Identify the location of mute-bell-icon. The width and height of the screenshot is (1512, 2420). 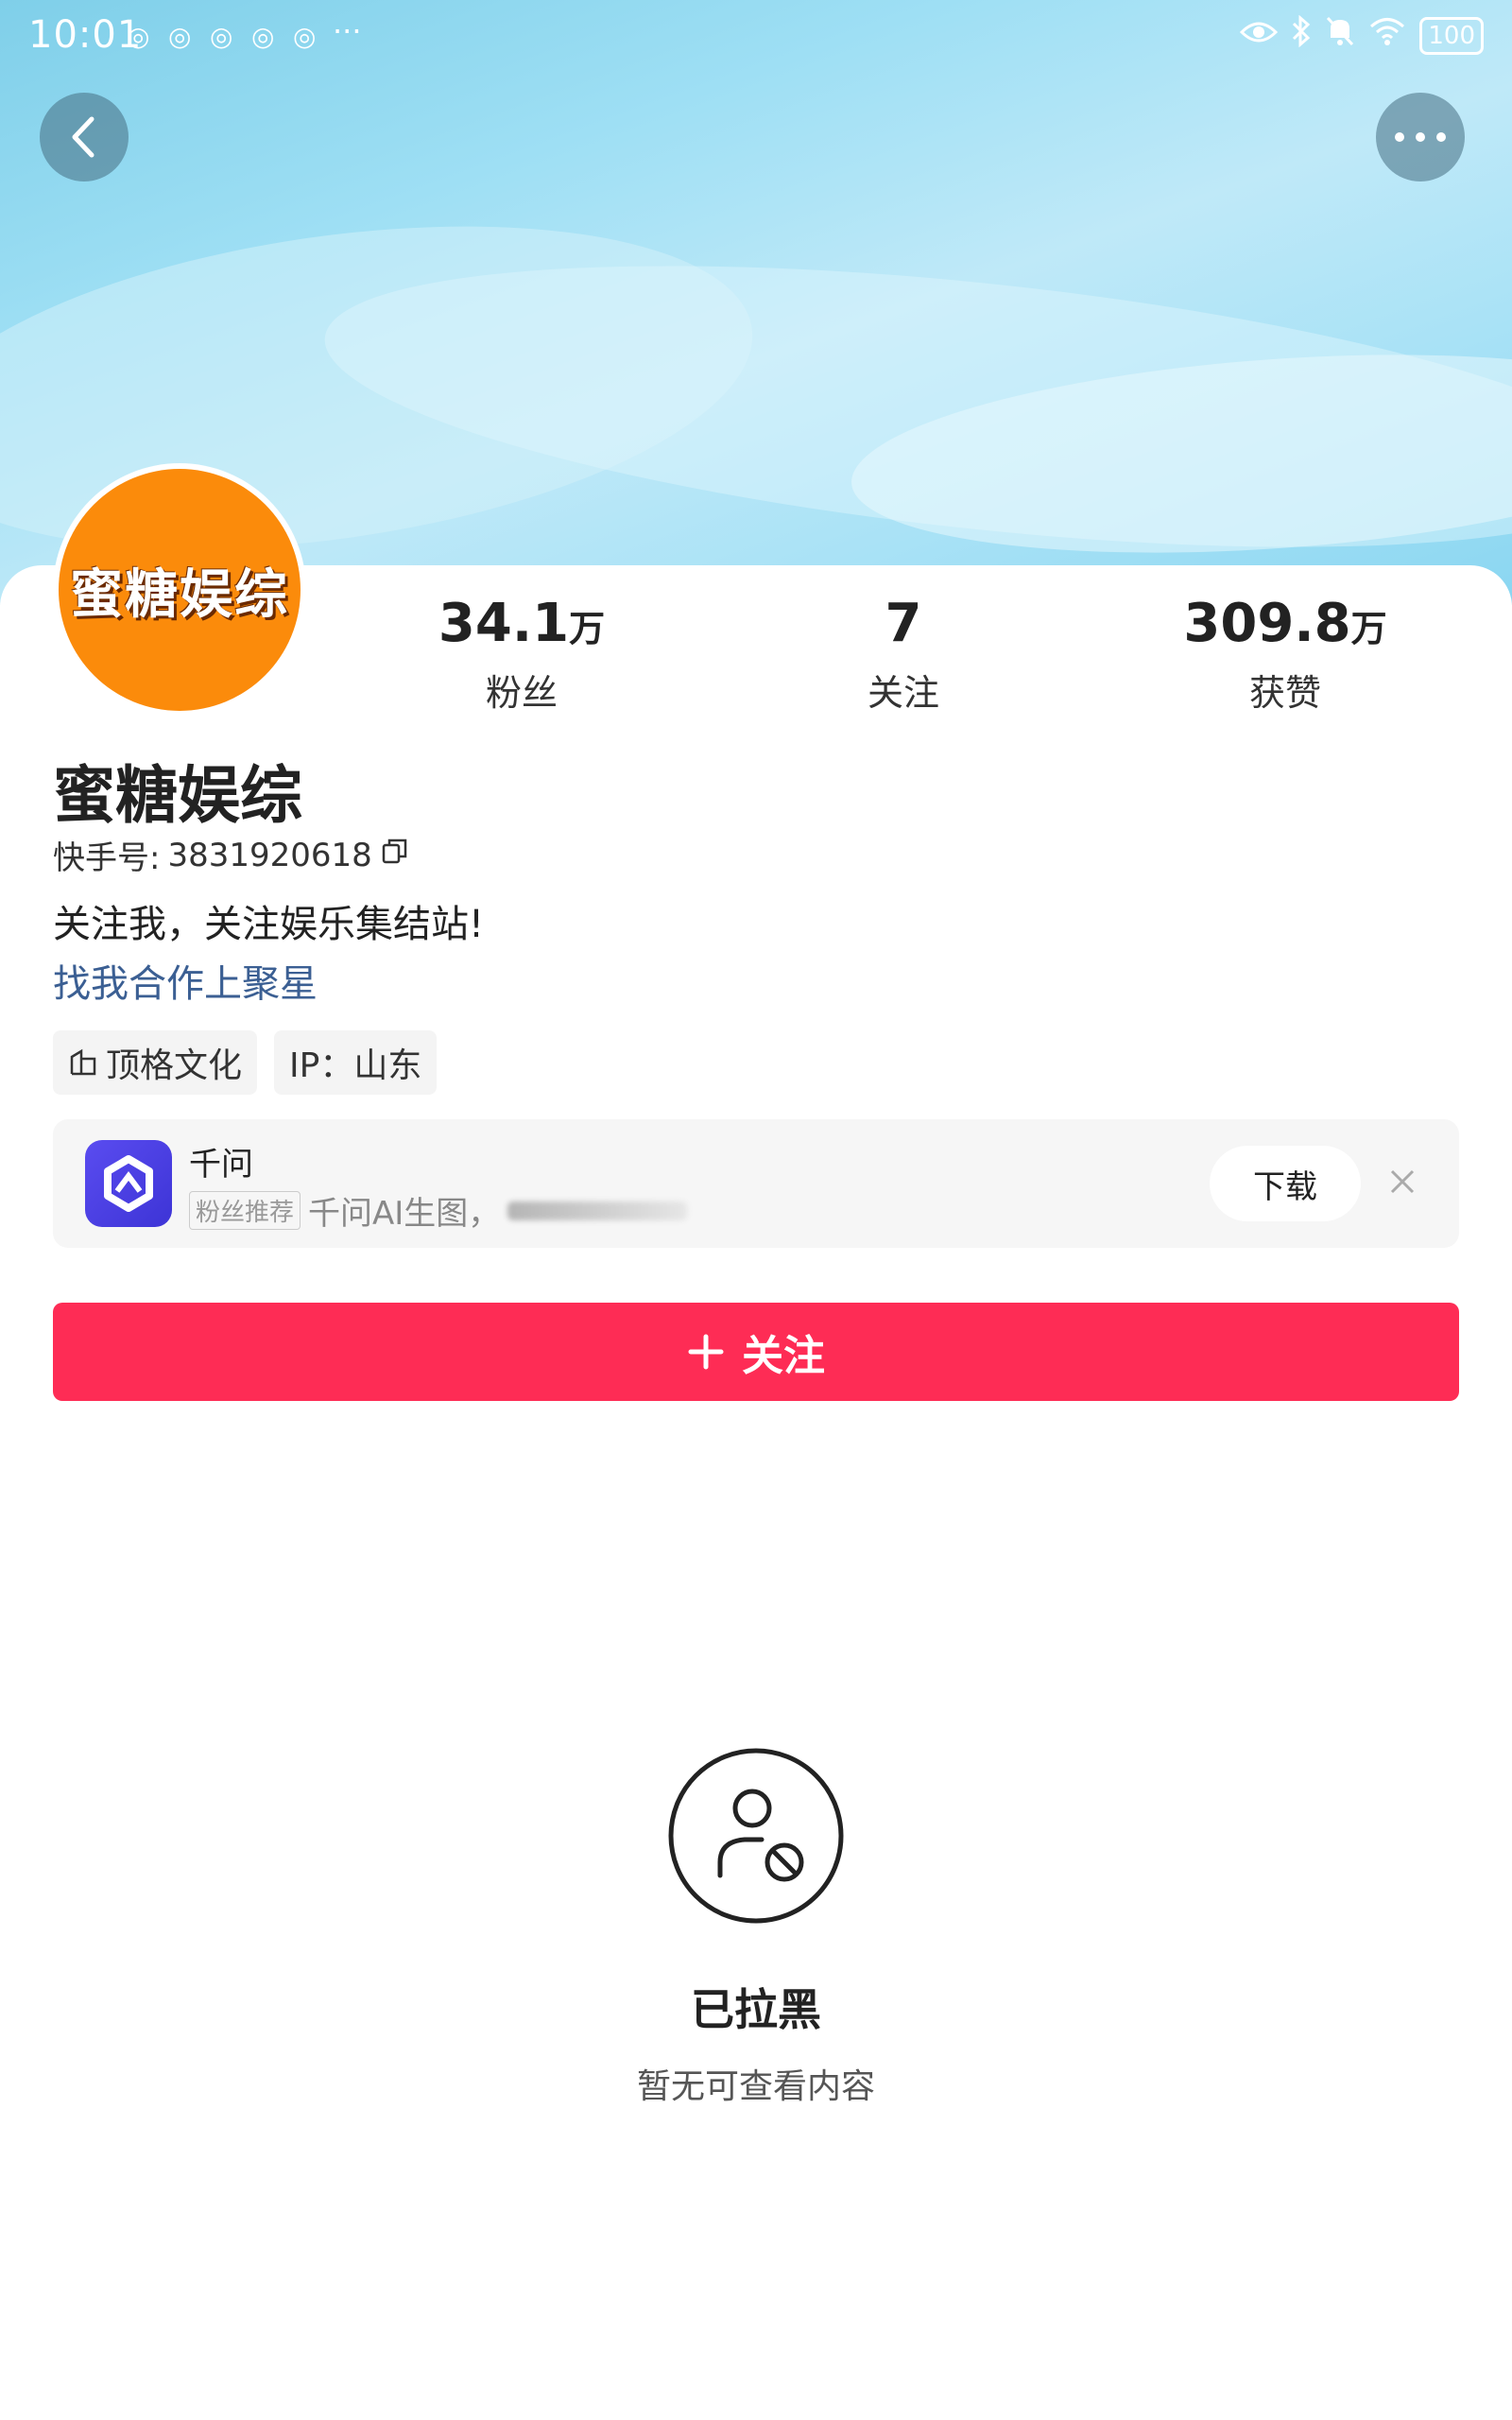
(1340, 35).